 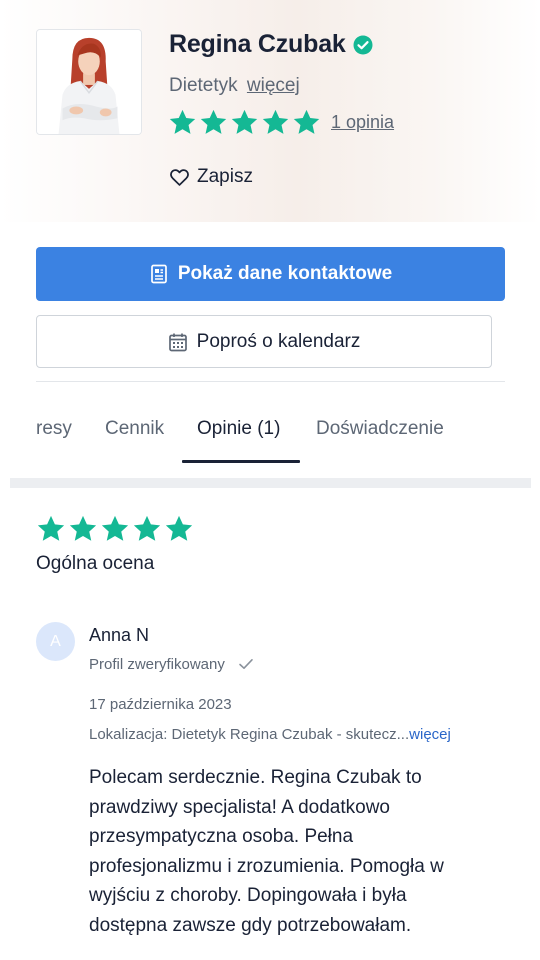 What do you see at coordinates (362, 122) in the screenshot?
I see `reviews-count-link: 1 opinia` at bounding box center [362, 122].